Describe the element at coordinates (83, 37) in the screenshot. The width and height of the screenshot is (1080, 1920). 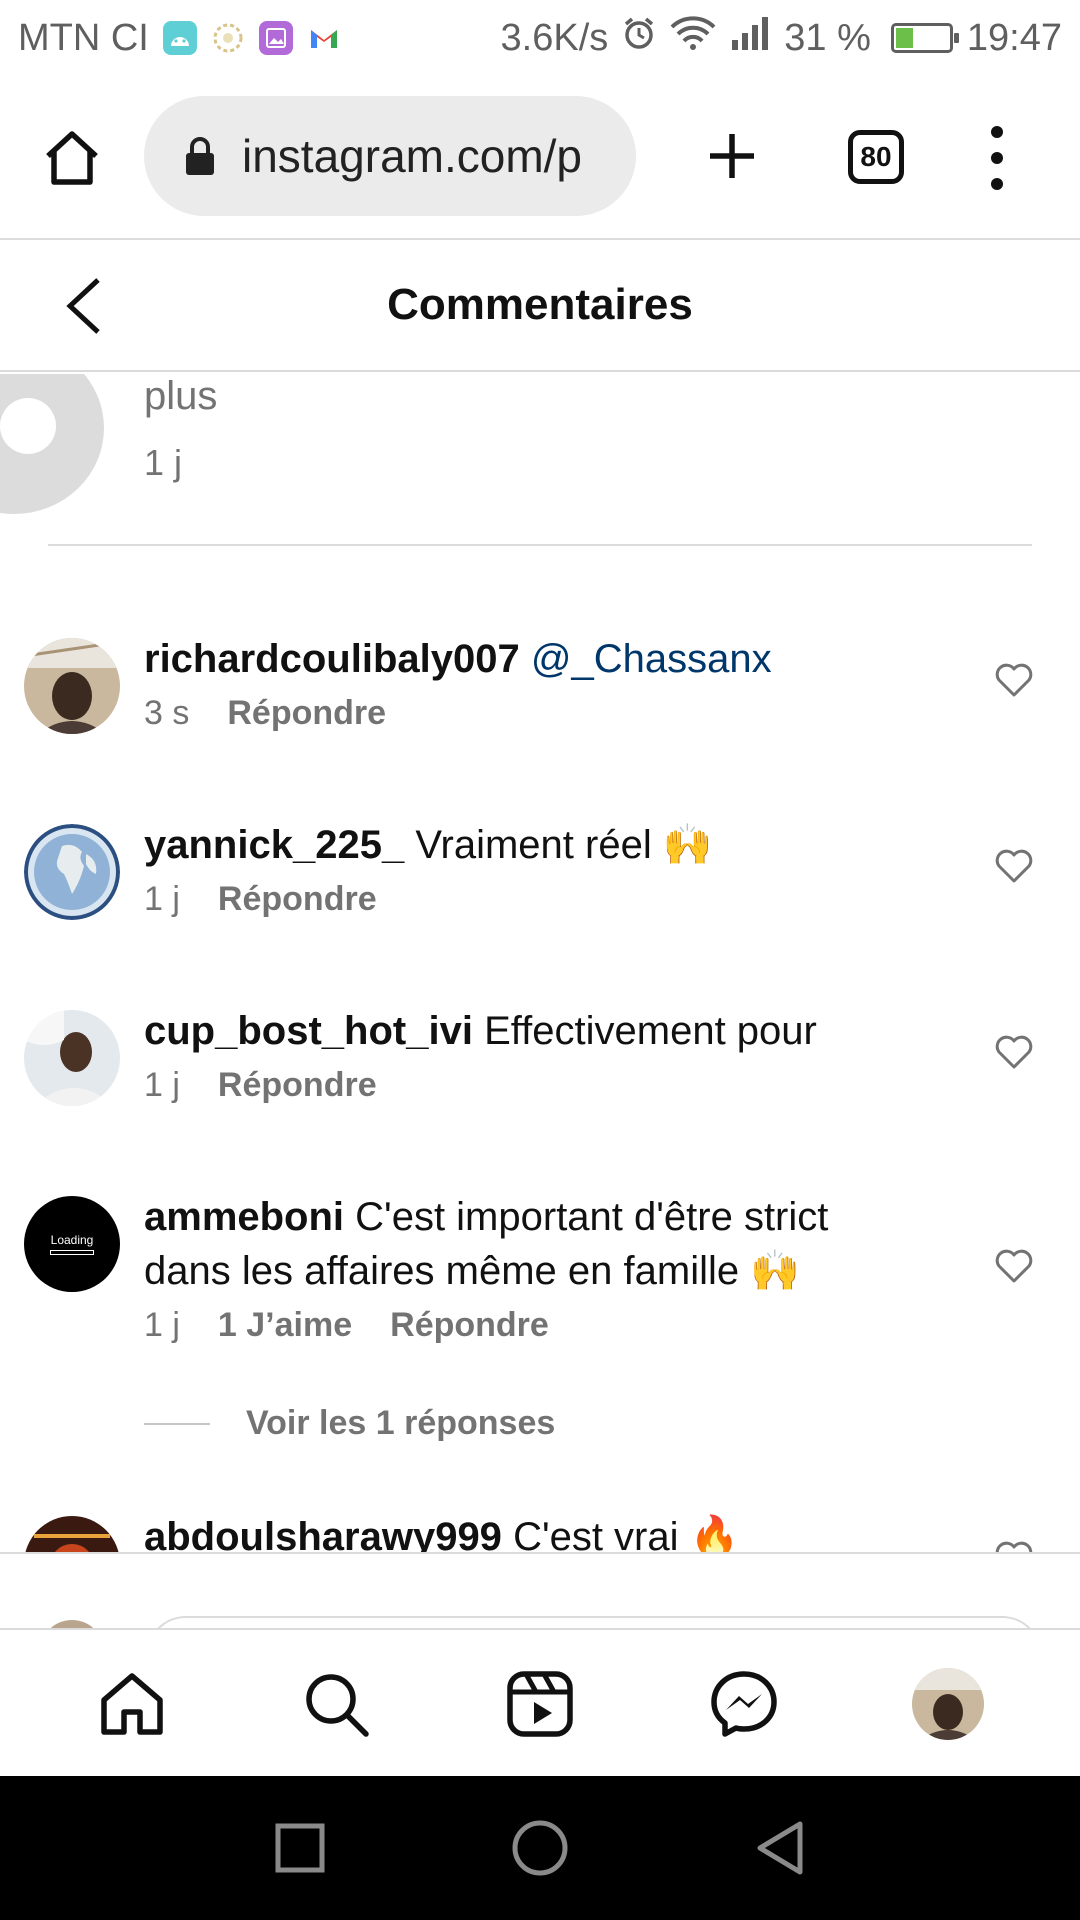
I see `carrier-label: MTN CI` at that location.